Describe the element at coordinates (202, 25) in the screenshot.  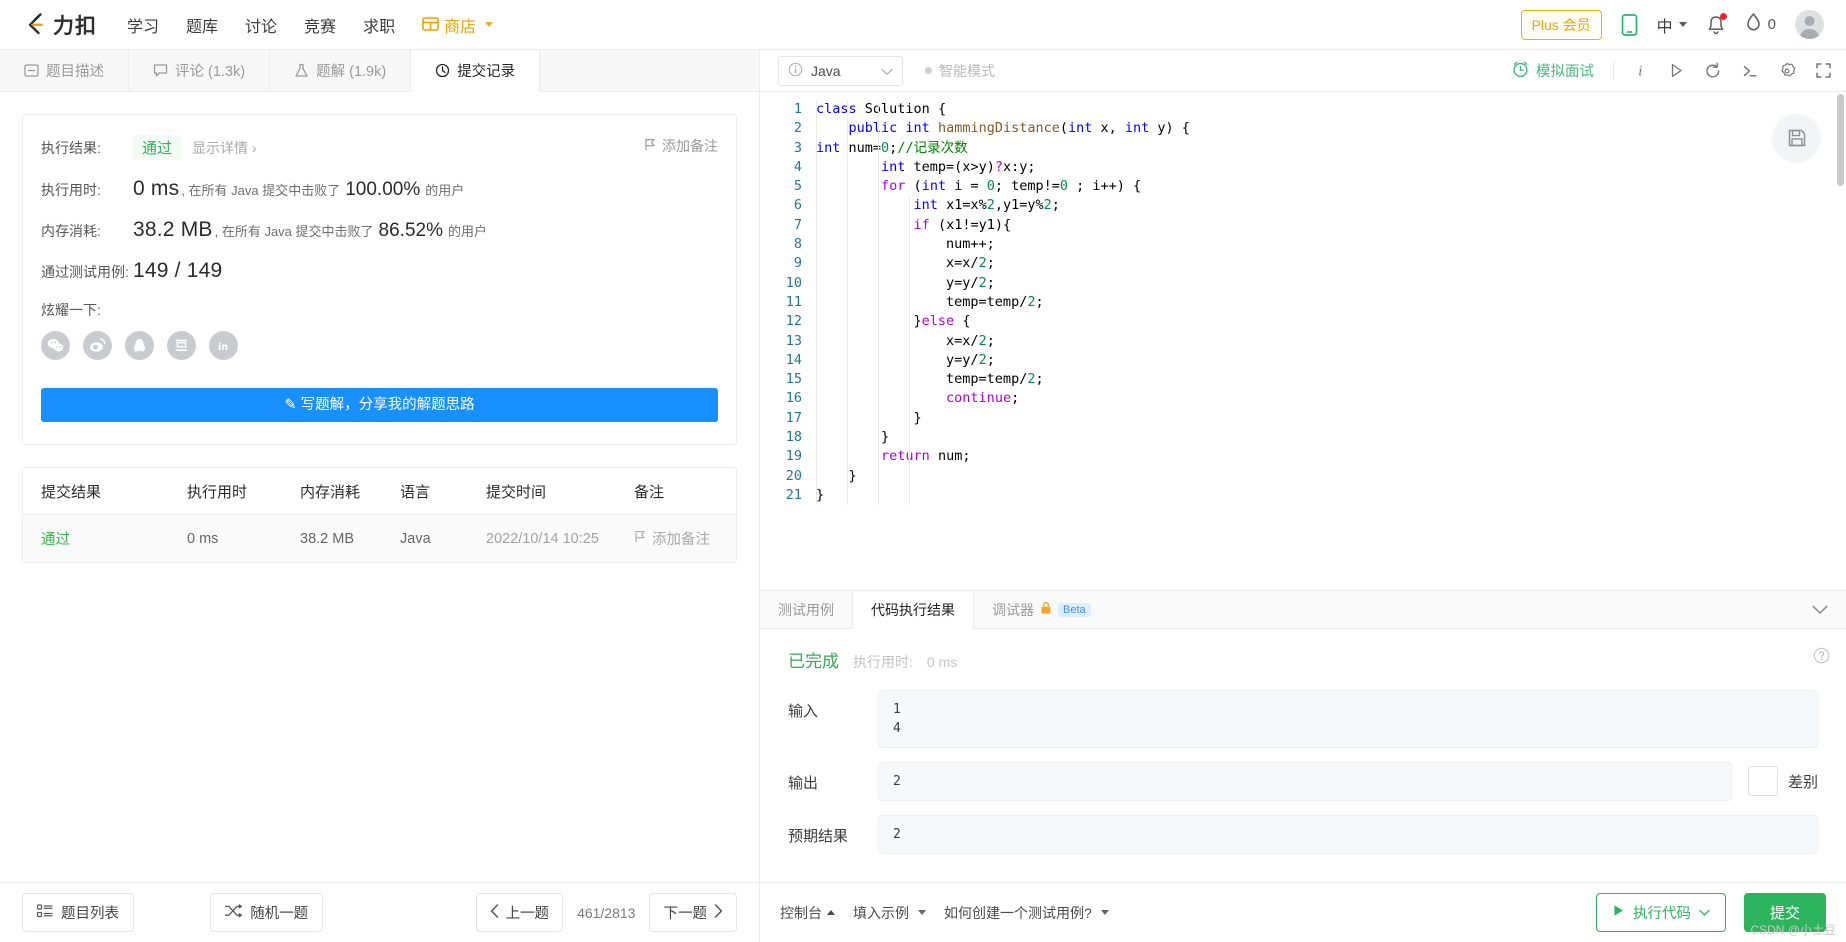
I see `nav-item-problems: 题库` at that location.